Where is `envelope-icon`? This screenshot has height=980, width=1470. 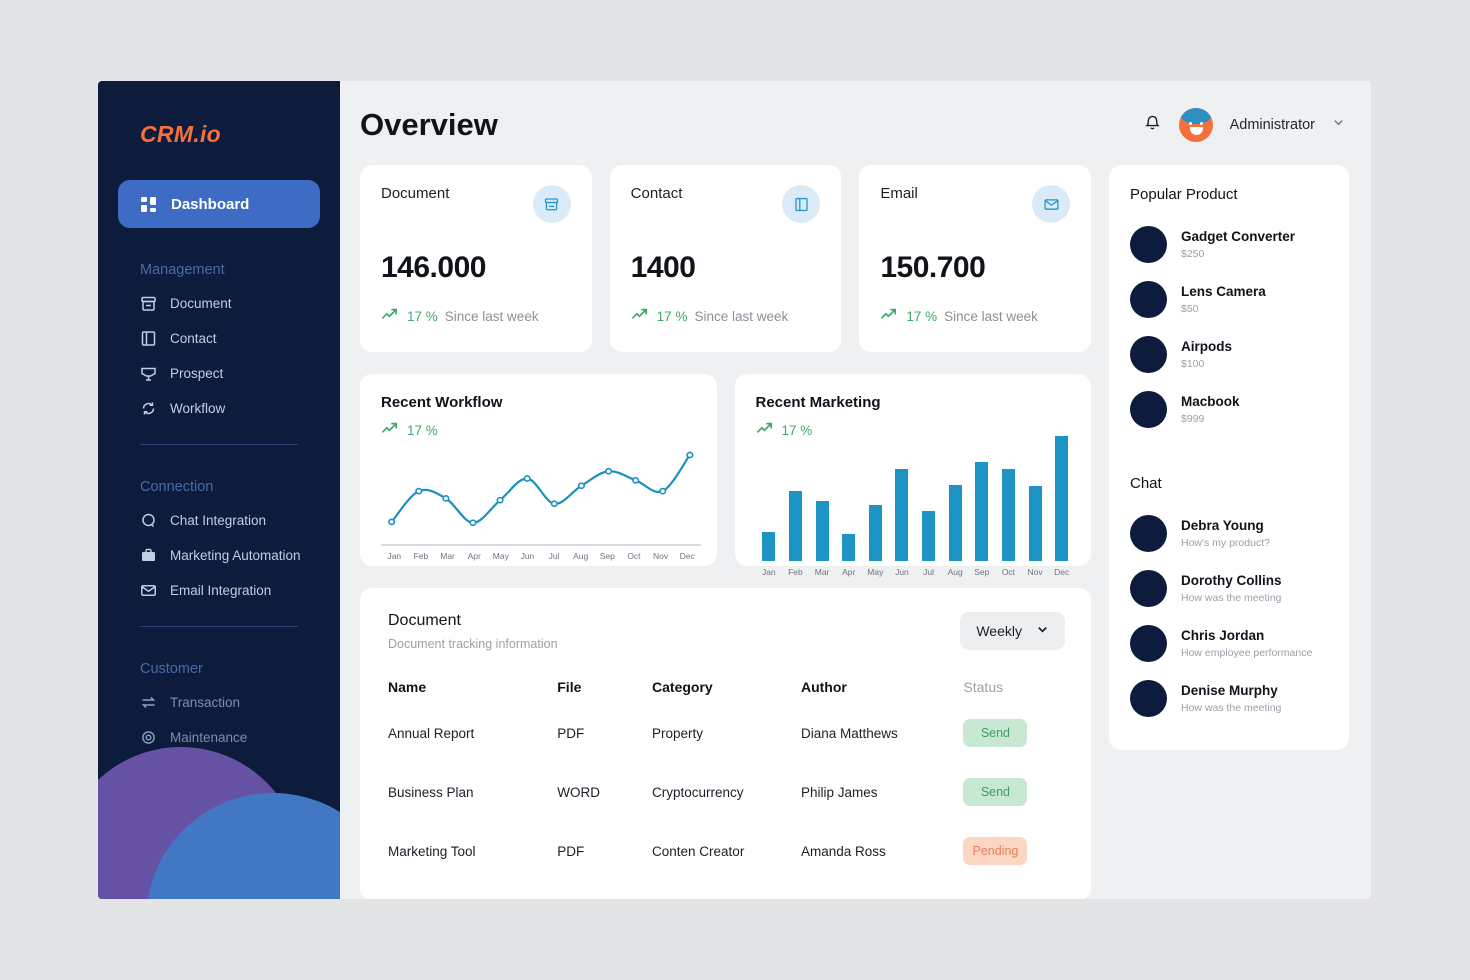
envelope-icon is located at coordinates (148, 590).